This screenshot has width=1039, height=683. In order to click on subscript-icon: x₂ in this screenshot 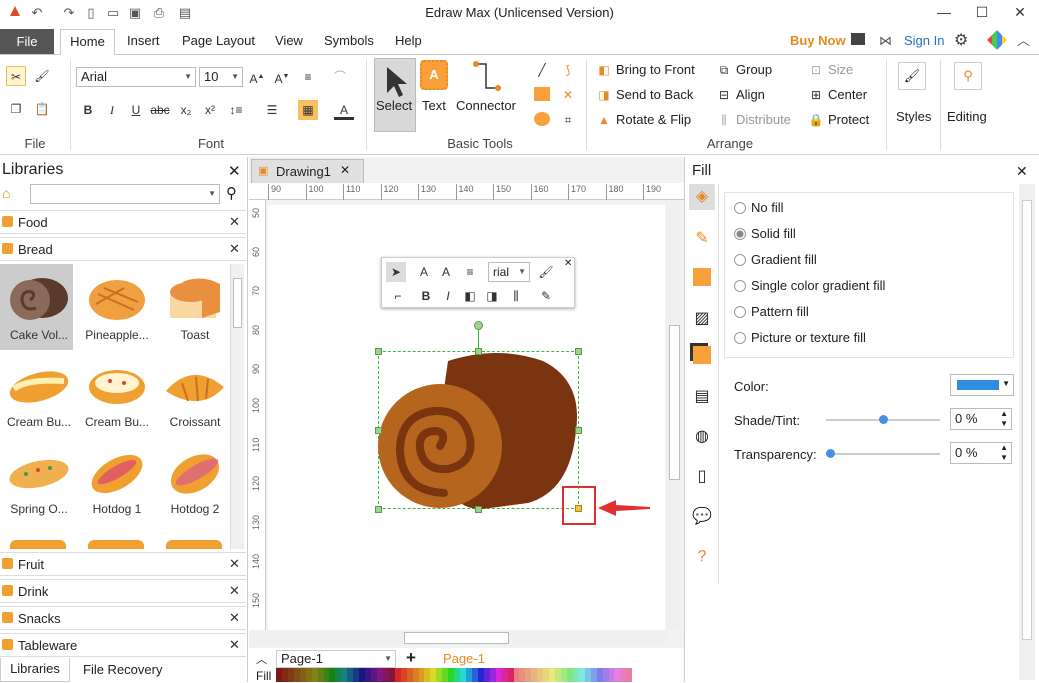, I will do `click(186, 110)`.